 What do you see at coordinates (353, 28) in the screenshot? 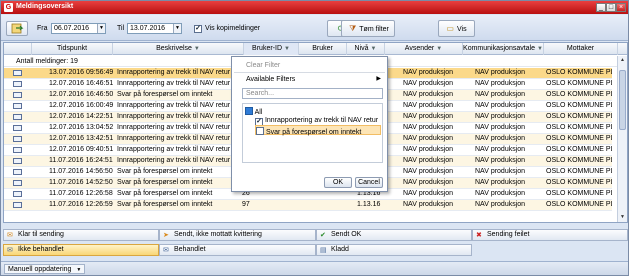
I see `clear-filter-icon: ⧩` at bounding box center [353, 28].